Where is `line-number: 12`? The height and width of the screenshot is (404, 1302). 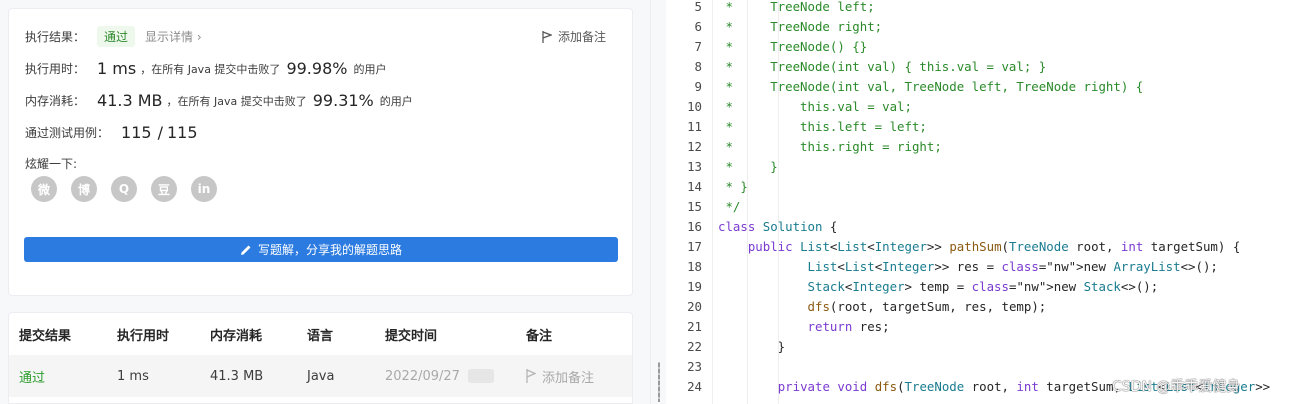
line-number: 12 is located at coordinates (694, 146).